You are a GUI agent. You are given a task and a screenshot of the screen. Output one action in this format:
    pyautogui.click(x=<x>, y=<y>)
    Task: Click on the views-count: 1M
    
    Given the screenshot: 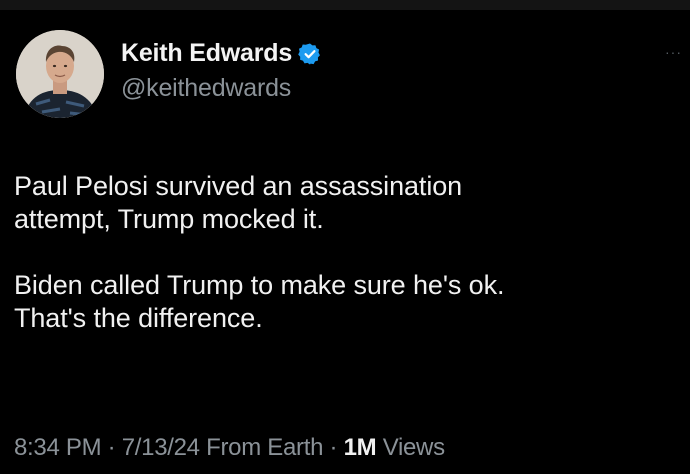 What is the action you would take?
    pyautogui.click(x=360, y=447)
    